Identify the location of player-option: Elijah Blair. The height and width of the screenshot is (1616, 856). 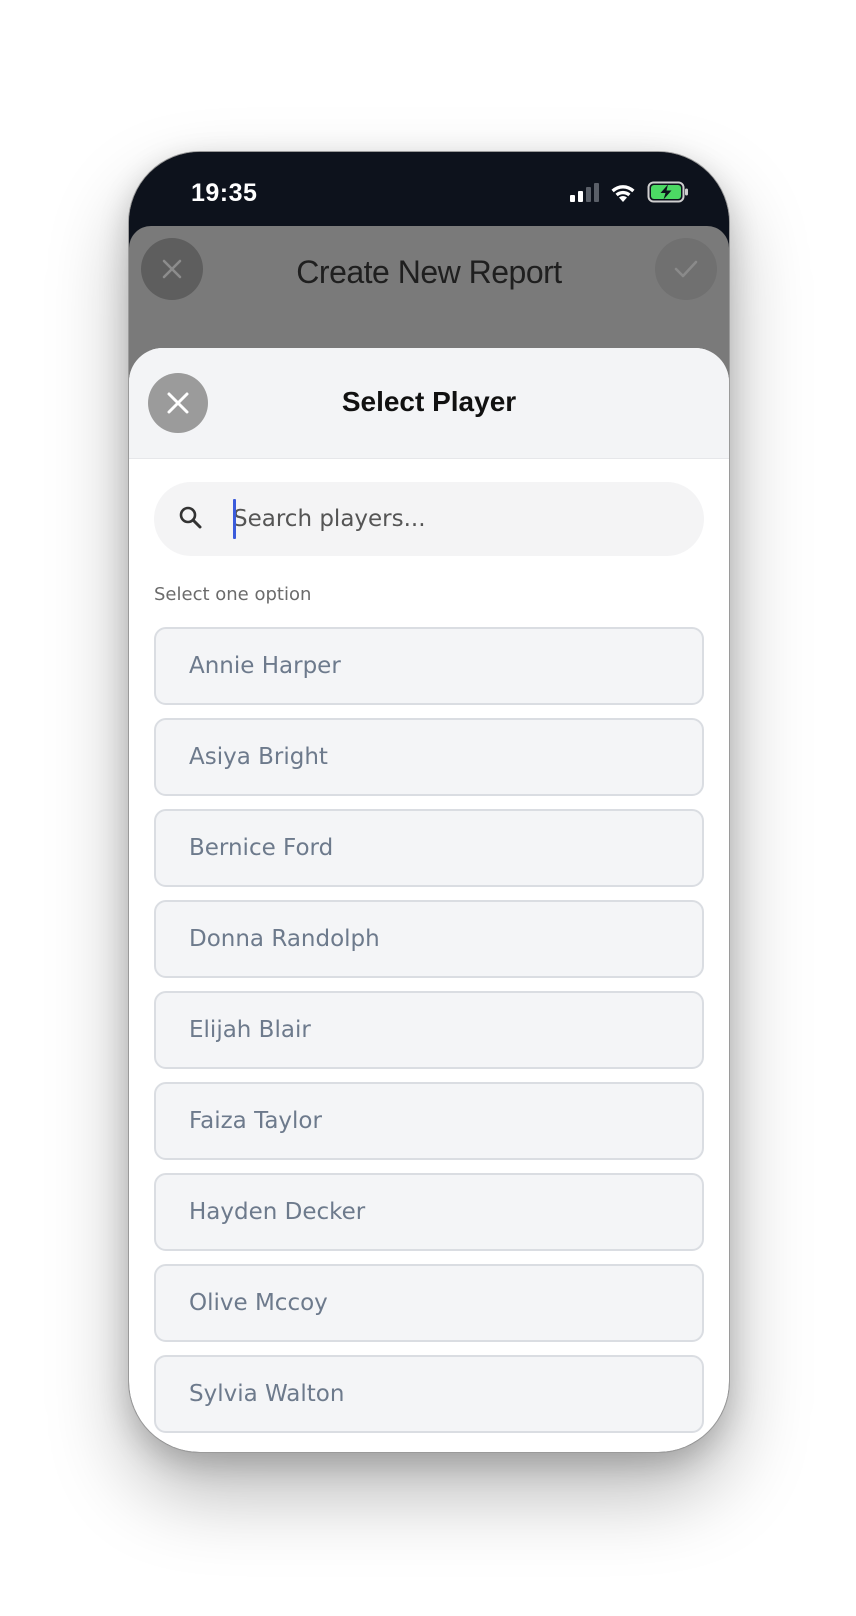
(429, 1030).